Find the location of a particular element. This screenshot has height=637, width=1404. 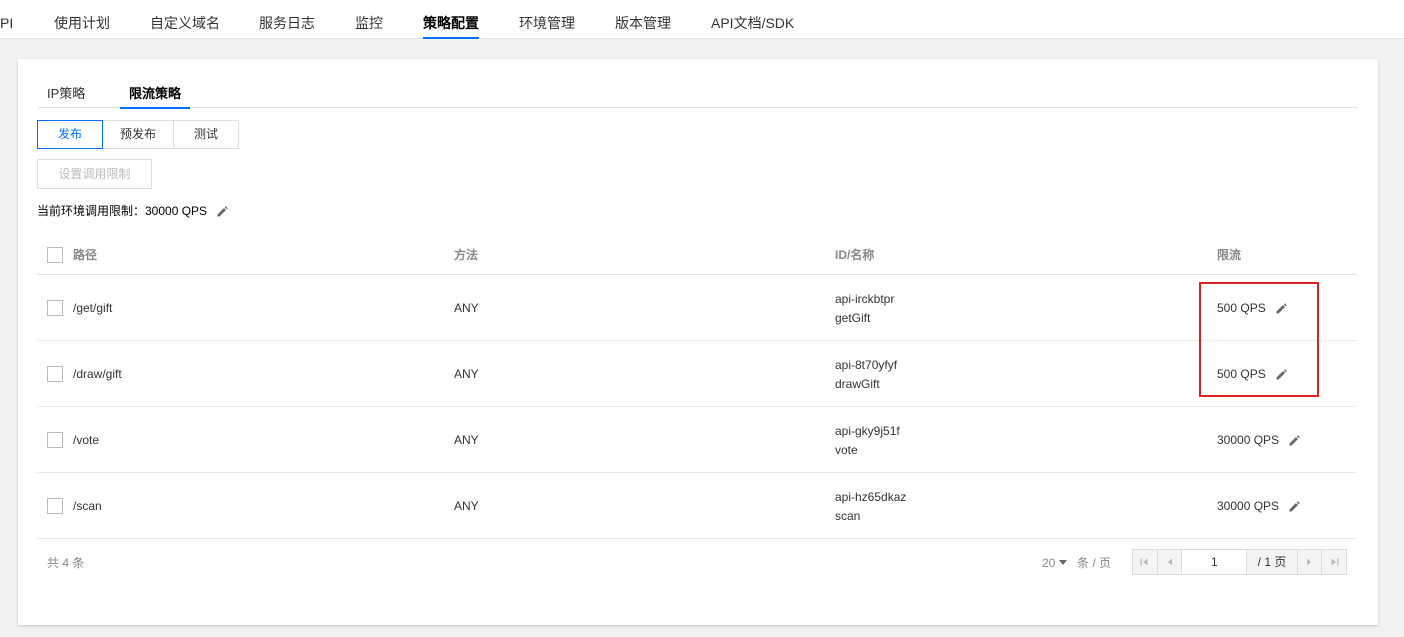

row-api-id: api-irckbtpr is located at coordinates (865, 299).